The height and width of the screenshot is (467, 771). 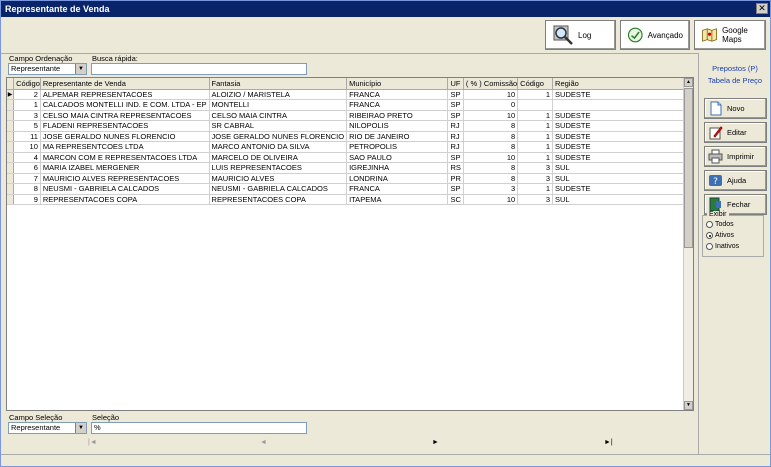 What do you see at coordinates (735, 156) in the screenshot?
I see `print-button: Imprimir` at bounding box center [735, 156].